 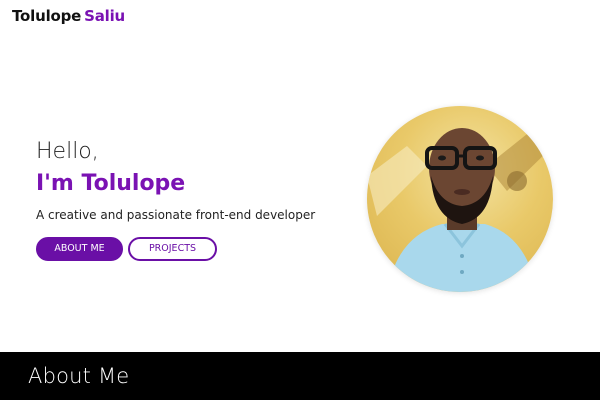 I want to click on greeting-text: Hello,, so click(x=67, y=151).